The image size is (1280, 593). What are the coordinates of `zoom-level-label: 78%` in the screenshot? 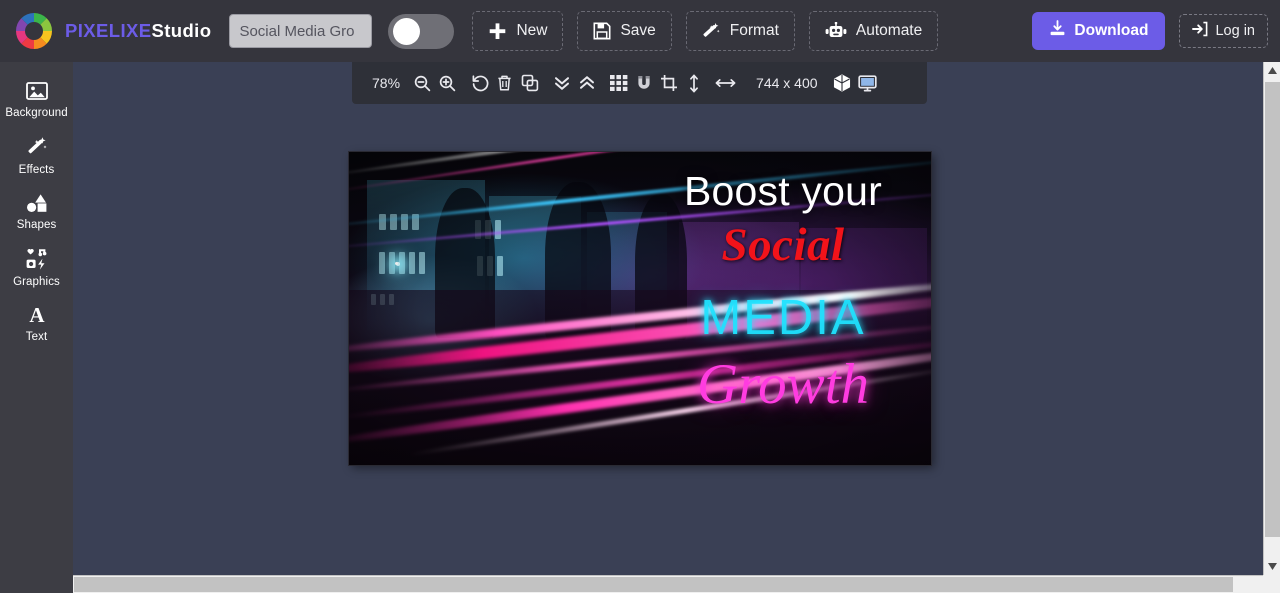 It's located at (386, 83).